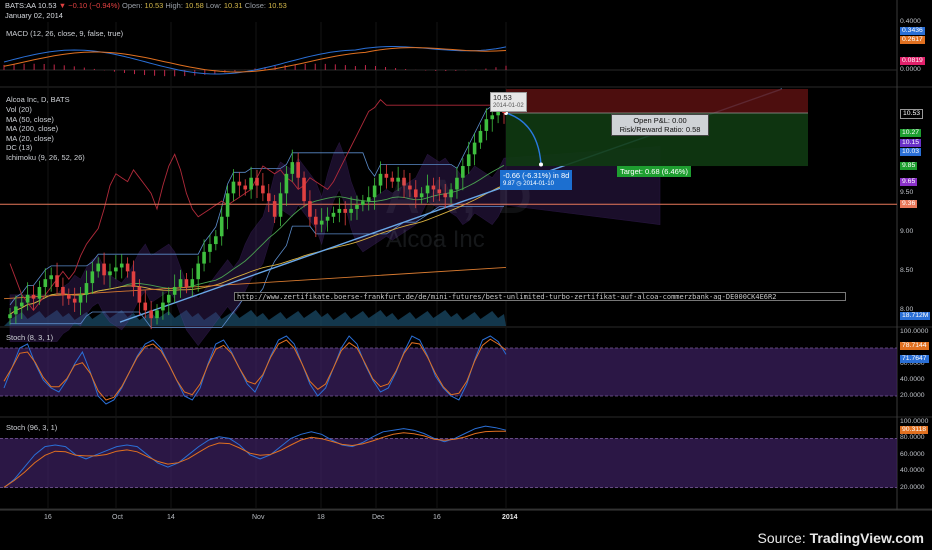 This screenshot has height=550, width=932. I want to click on stoch2-tick: 60.0000, so click(912, 454).